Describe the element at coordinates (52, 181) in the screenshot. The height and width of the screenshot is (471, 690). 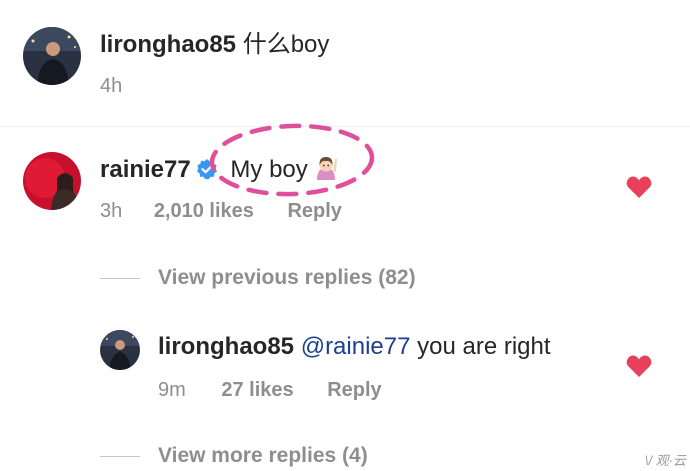
I see `avatar-rainie77` at that location.